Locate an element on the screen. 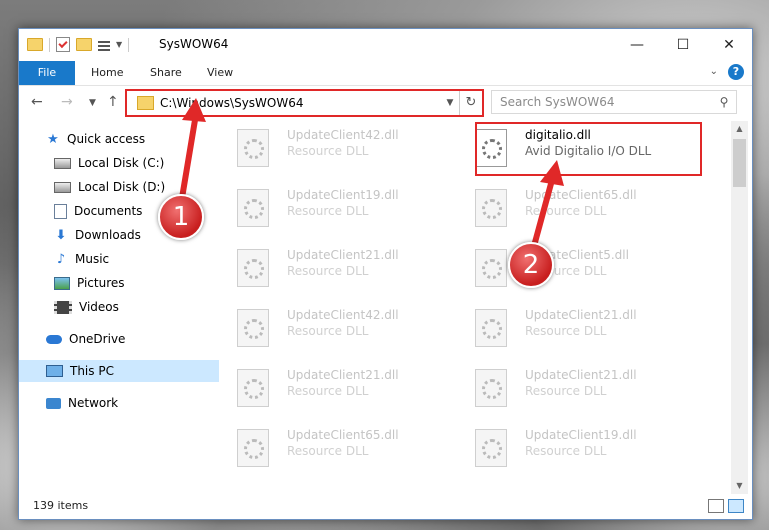 The image size is (769, 530). help-icon: ? is located at coordinates (736, 72).